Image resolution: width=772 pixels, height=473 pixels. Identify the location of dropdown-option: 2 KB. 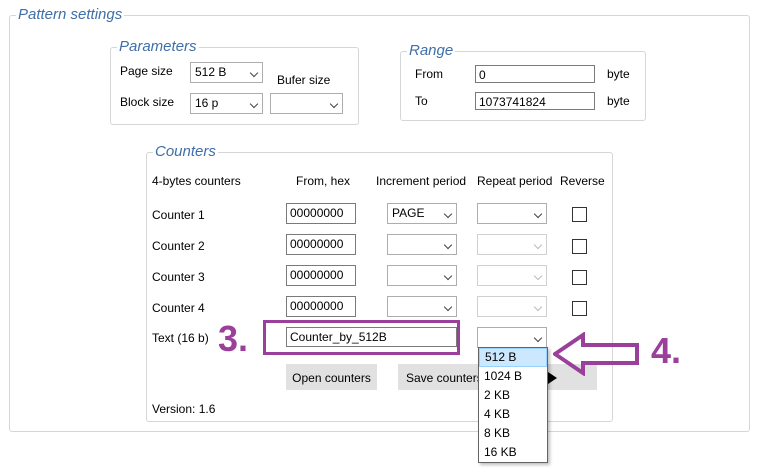
(513, 395).